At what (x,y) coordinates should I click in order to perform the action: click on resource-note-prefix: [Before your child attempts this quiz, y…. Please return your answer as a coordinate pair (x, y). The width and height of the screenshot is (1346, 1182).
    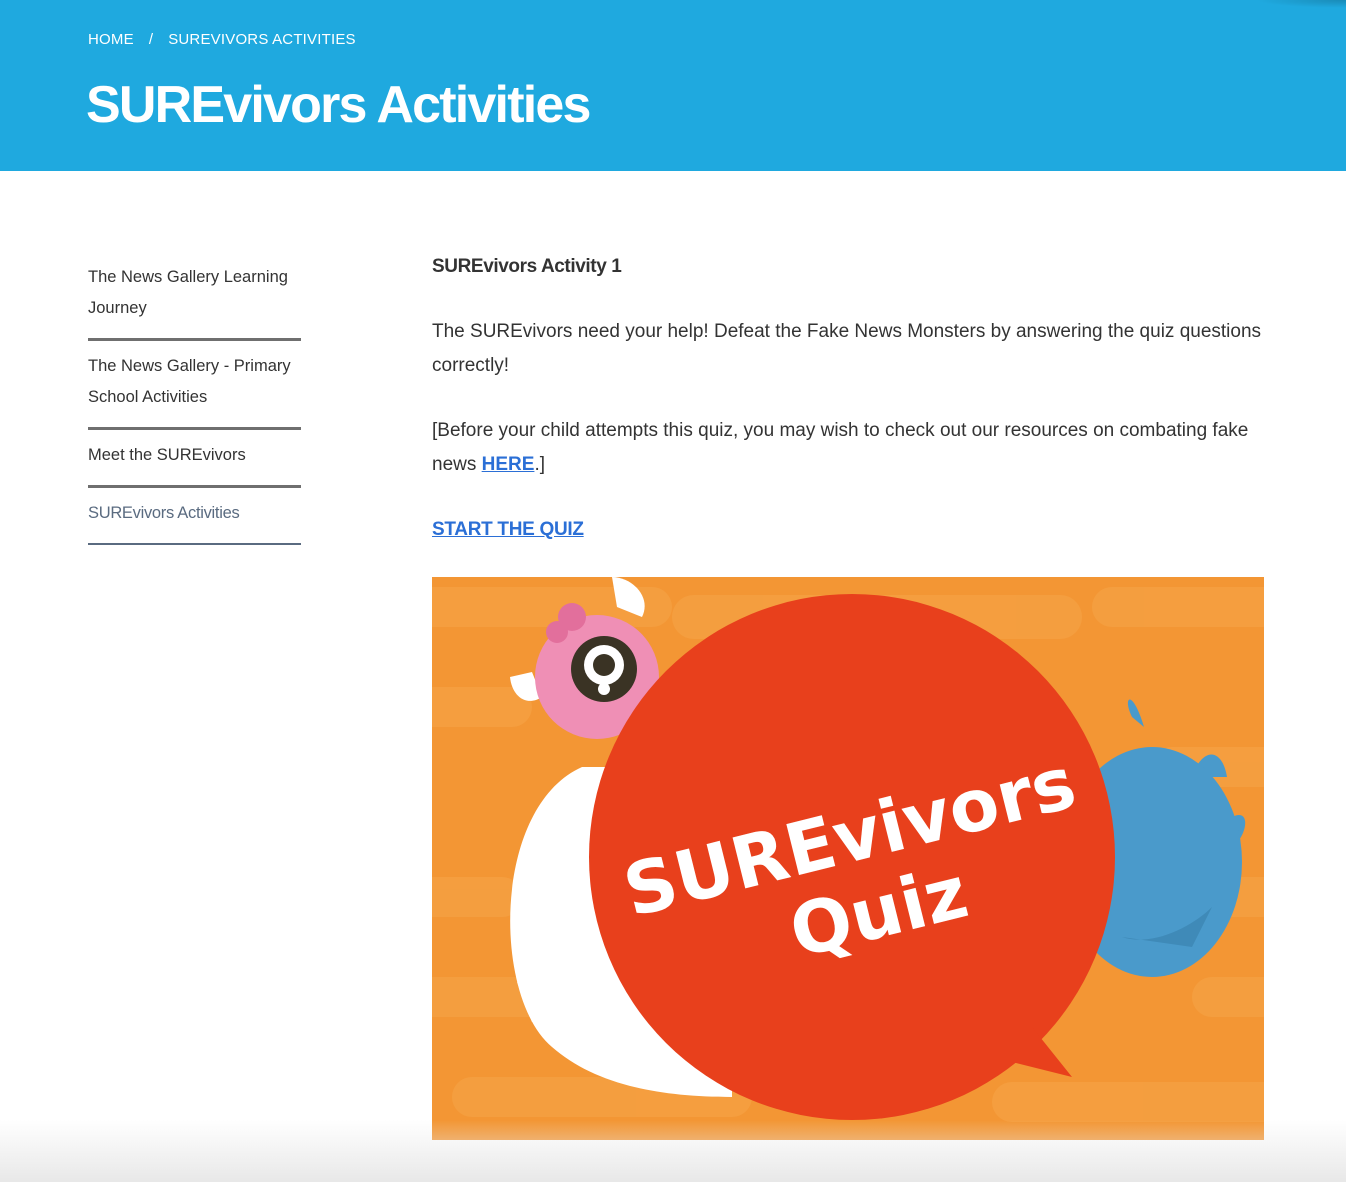
    Looking at the image, I should click on (840, 447).